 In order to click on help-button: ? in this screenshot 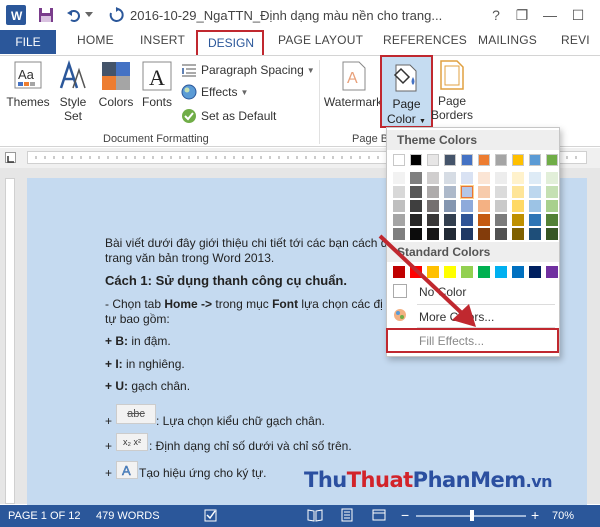, I will do `click(496, 15)`.